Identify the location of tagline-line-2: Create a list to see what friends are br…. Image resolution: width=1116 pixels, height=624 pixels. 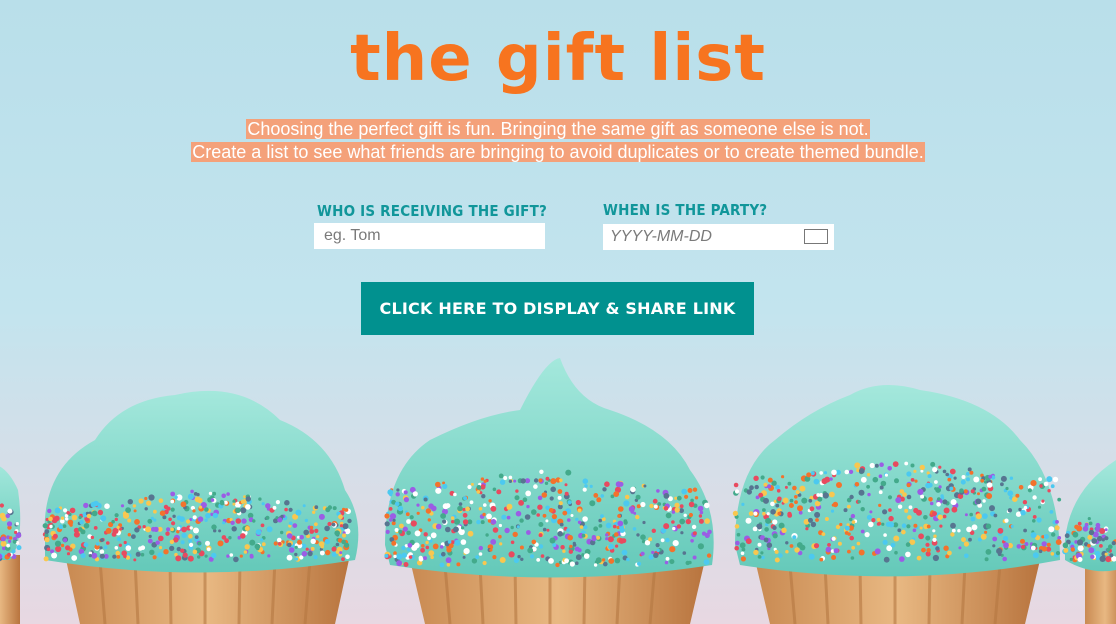
(558, 152).